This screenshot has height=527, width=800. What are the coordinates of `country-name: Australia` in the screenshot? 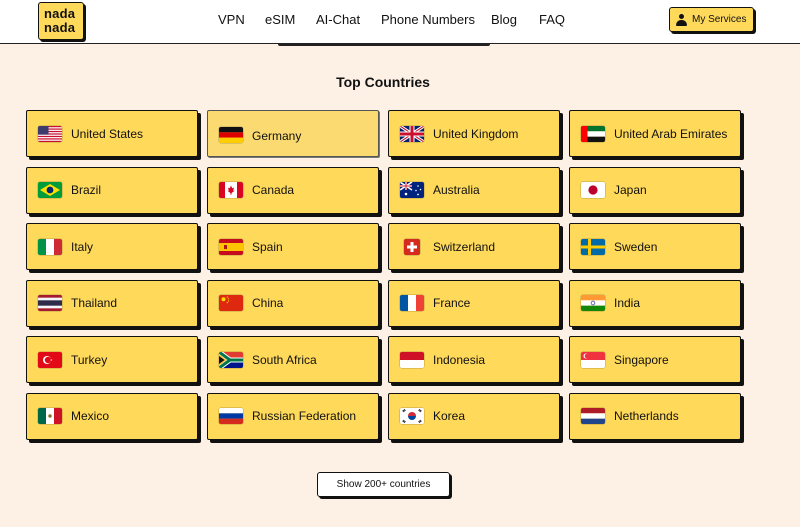 It's located at (456, 190).